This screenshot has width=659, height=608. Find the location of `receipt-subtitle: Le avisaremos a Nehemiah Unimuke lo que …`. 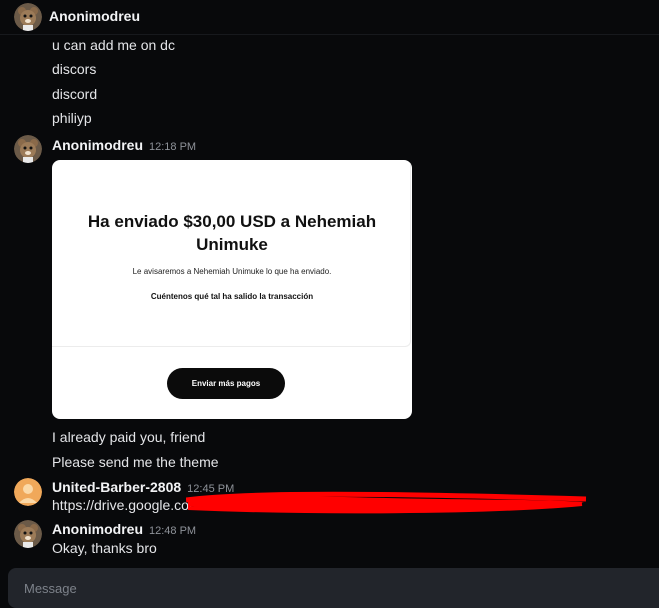

receipt-subtitle: Le avisaremos a Nehemiah Unimuke lo que … is located at coordinates (232, 271).